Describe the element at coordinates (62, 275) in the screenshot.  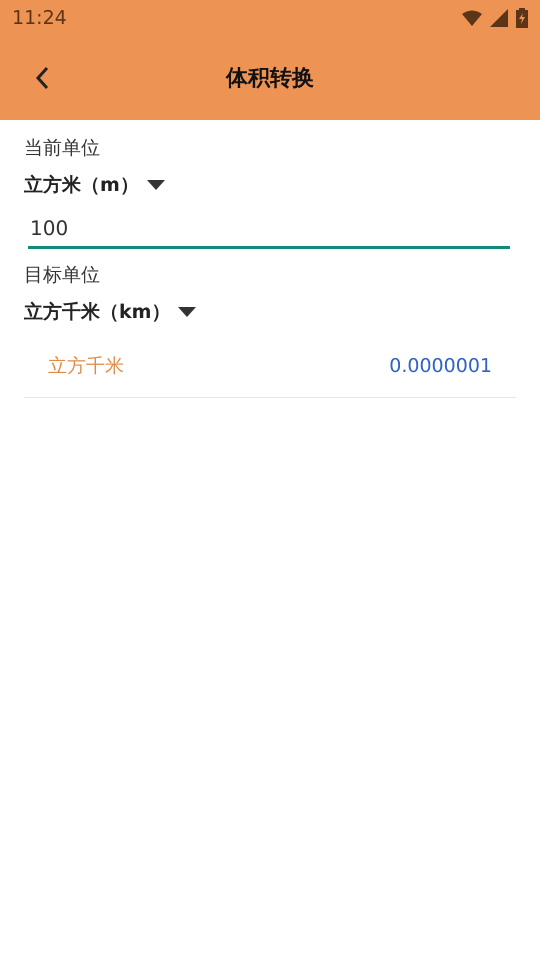
I see `target-unit-label: 目标单位` at that location.